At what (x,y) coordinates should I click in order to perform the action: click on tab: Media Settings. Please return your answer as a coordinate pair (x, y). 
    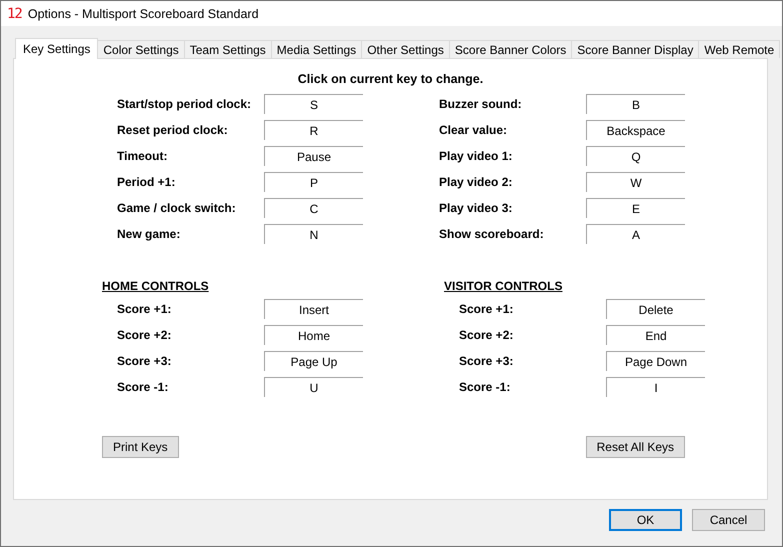
    Looking at the image, I should click on (317, 49).